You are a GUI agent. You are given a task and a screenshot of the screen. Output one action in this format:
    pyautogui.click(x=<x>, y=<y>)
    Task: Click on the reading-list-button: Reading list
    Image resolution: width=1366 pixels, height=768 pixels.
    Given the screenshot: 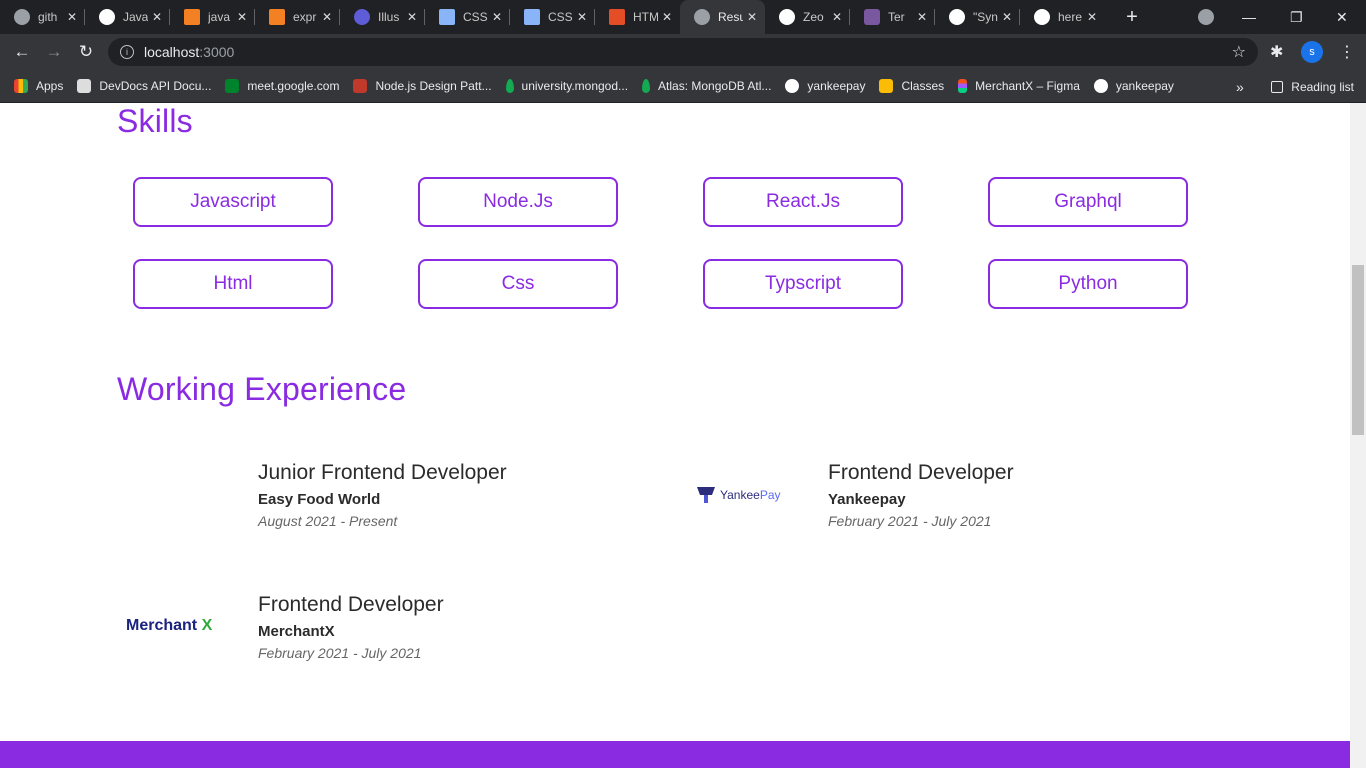 What is the action you would take?
    pyautogui.click(x=1312, y=86)
    